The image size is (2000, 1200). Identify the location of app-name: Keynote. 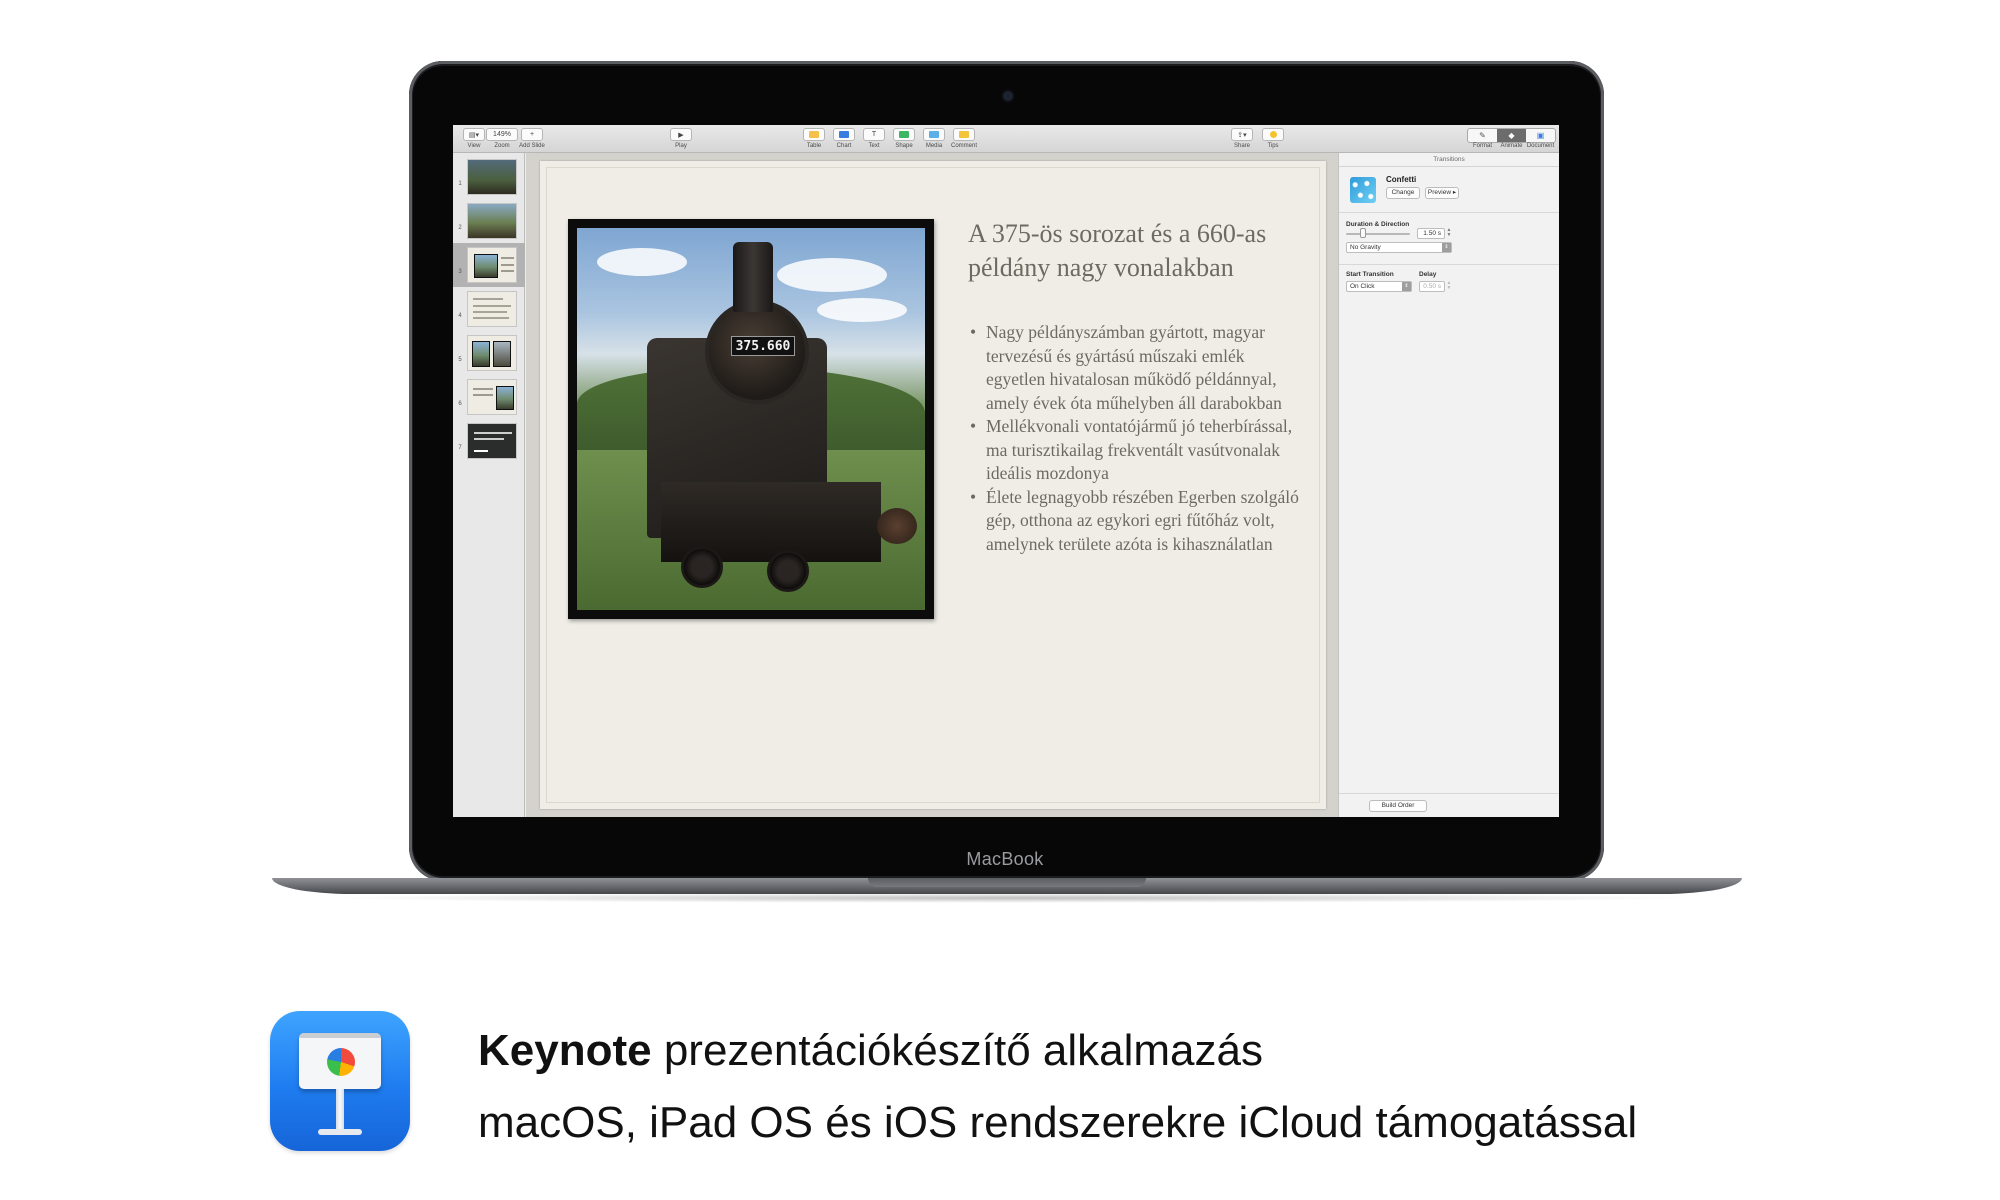
(565, 1050).